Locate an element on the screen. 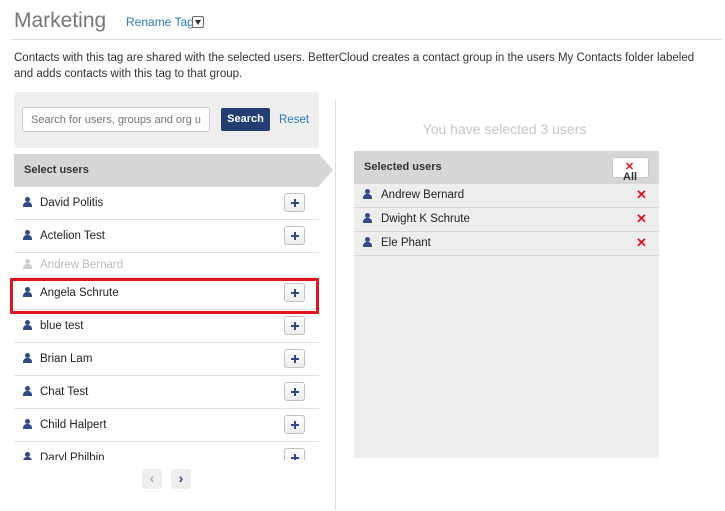  user-name: blue test is located at coordinates (62, 326).